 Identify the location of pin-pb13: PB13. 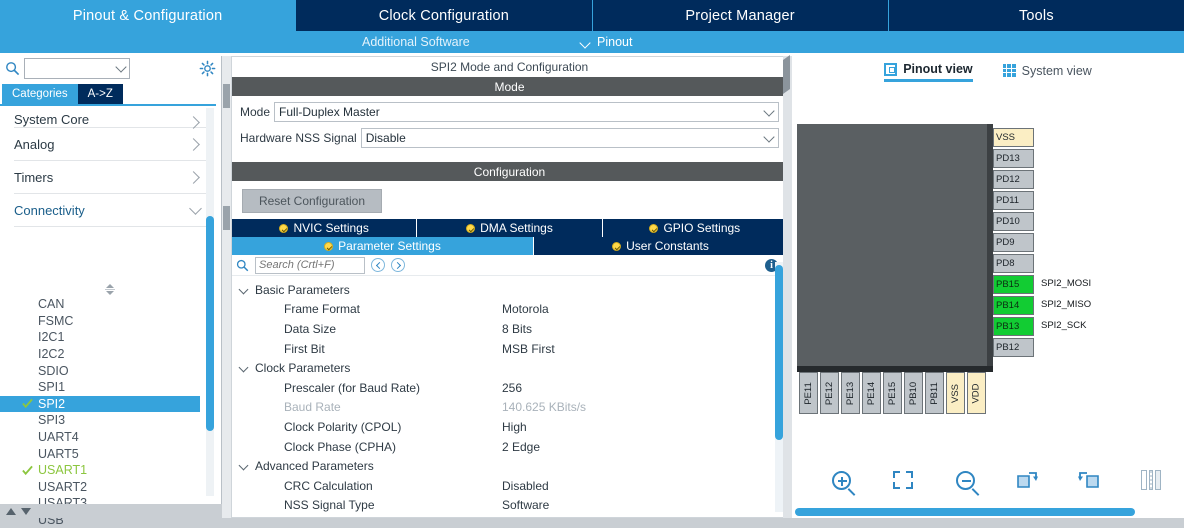
(1013, 326).